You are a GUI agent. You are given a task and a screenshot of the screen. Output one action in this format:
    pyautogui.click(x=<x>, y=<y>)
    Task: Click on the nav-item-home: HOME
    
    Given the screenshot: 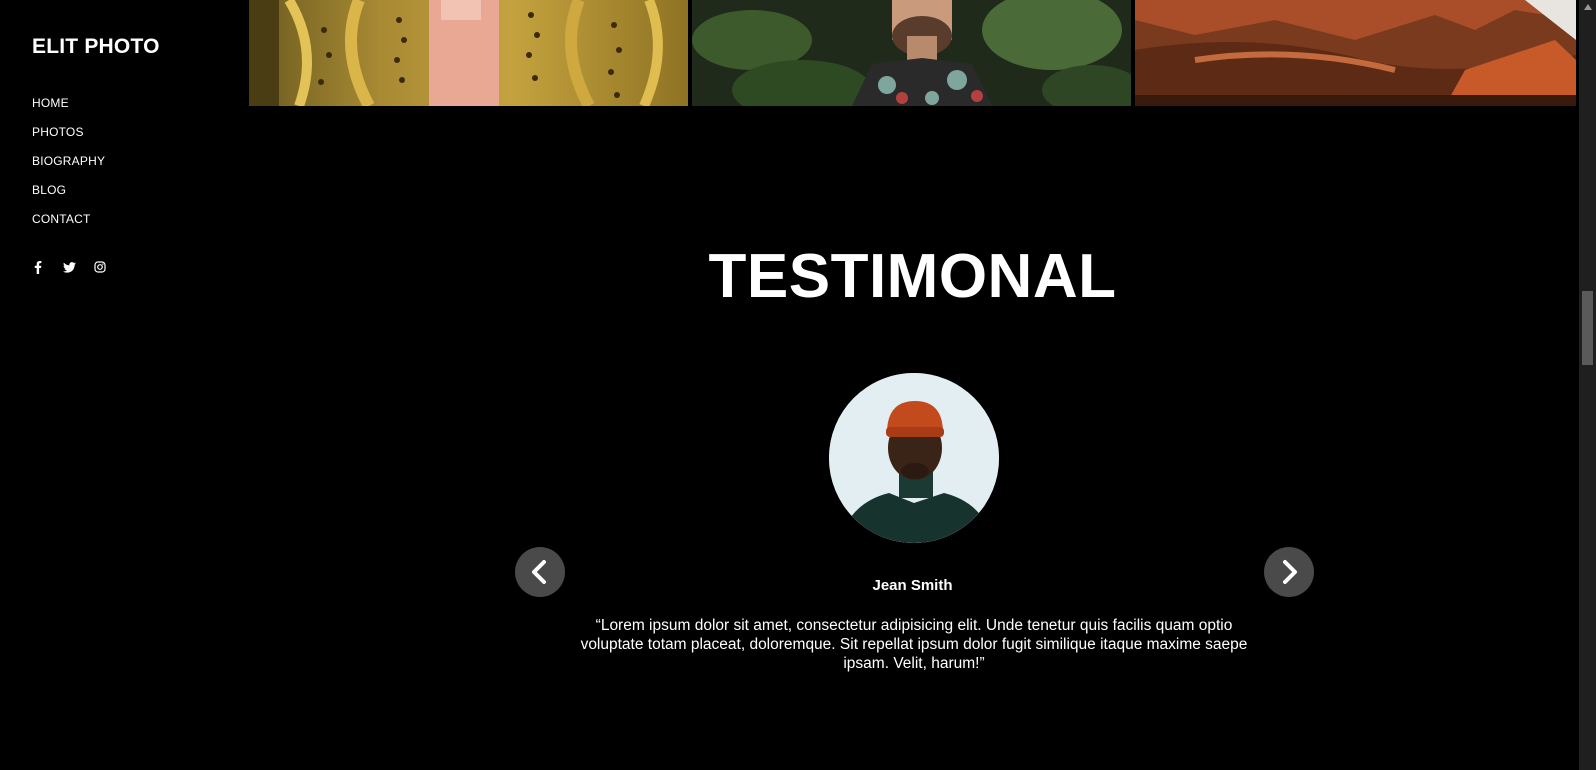 What is the action you would take?
    pyautogui.click(x=68, y=110)
    